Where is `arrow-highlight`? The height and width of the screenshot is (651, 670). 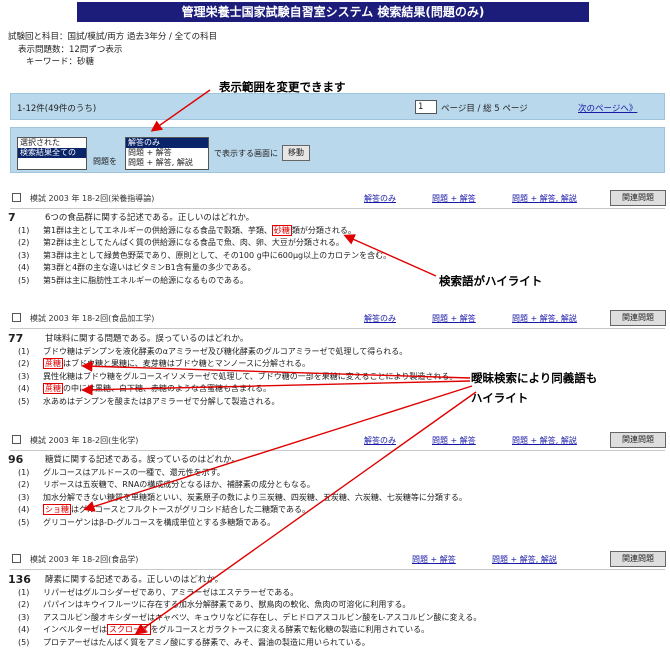
arrow-highlight is located at coordinates (390, 255).